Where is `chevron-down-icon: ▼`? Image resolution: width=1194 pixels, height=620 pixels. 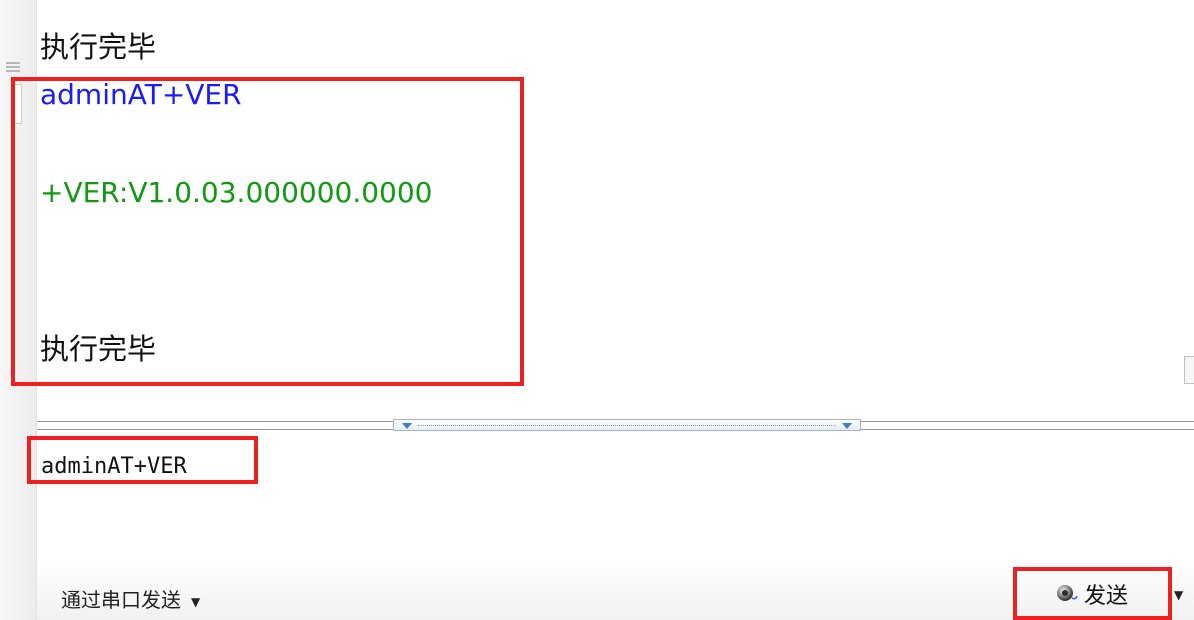 chevron-down-icon: ▼ is located at coordinates (196, 601).